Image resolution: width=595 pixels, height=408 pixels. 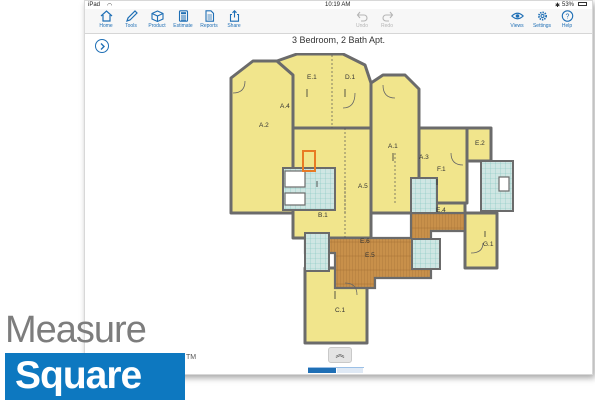 I want to click on label-e1: E.1, so click(x=312, y=77).